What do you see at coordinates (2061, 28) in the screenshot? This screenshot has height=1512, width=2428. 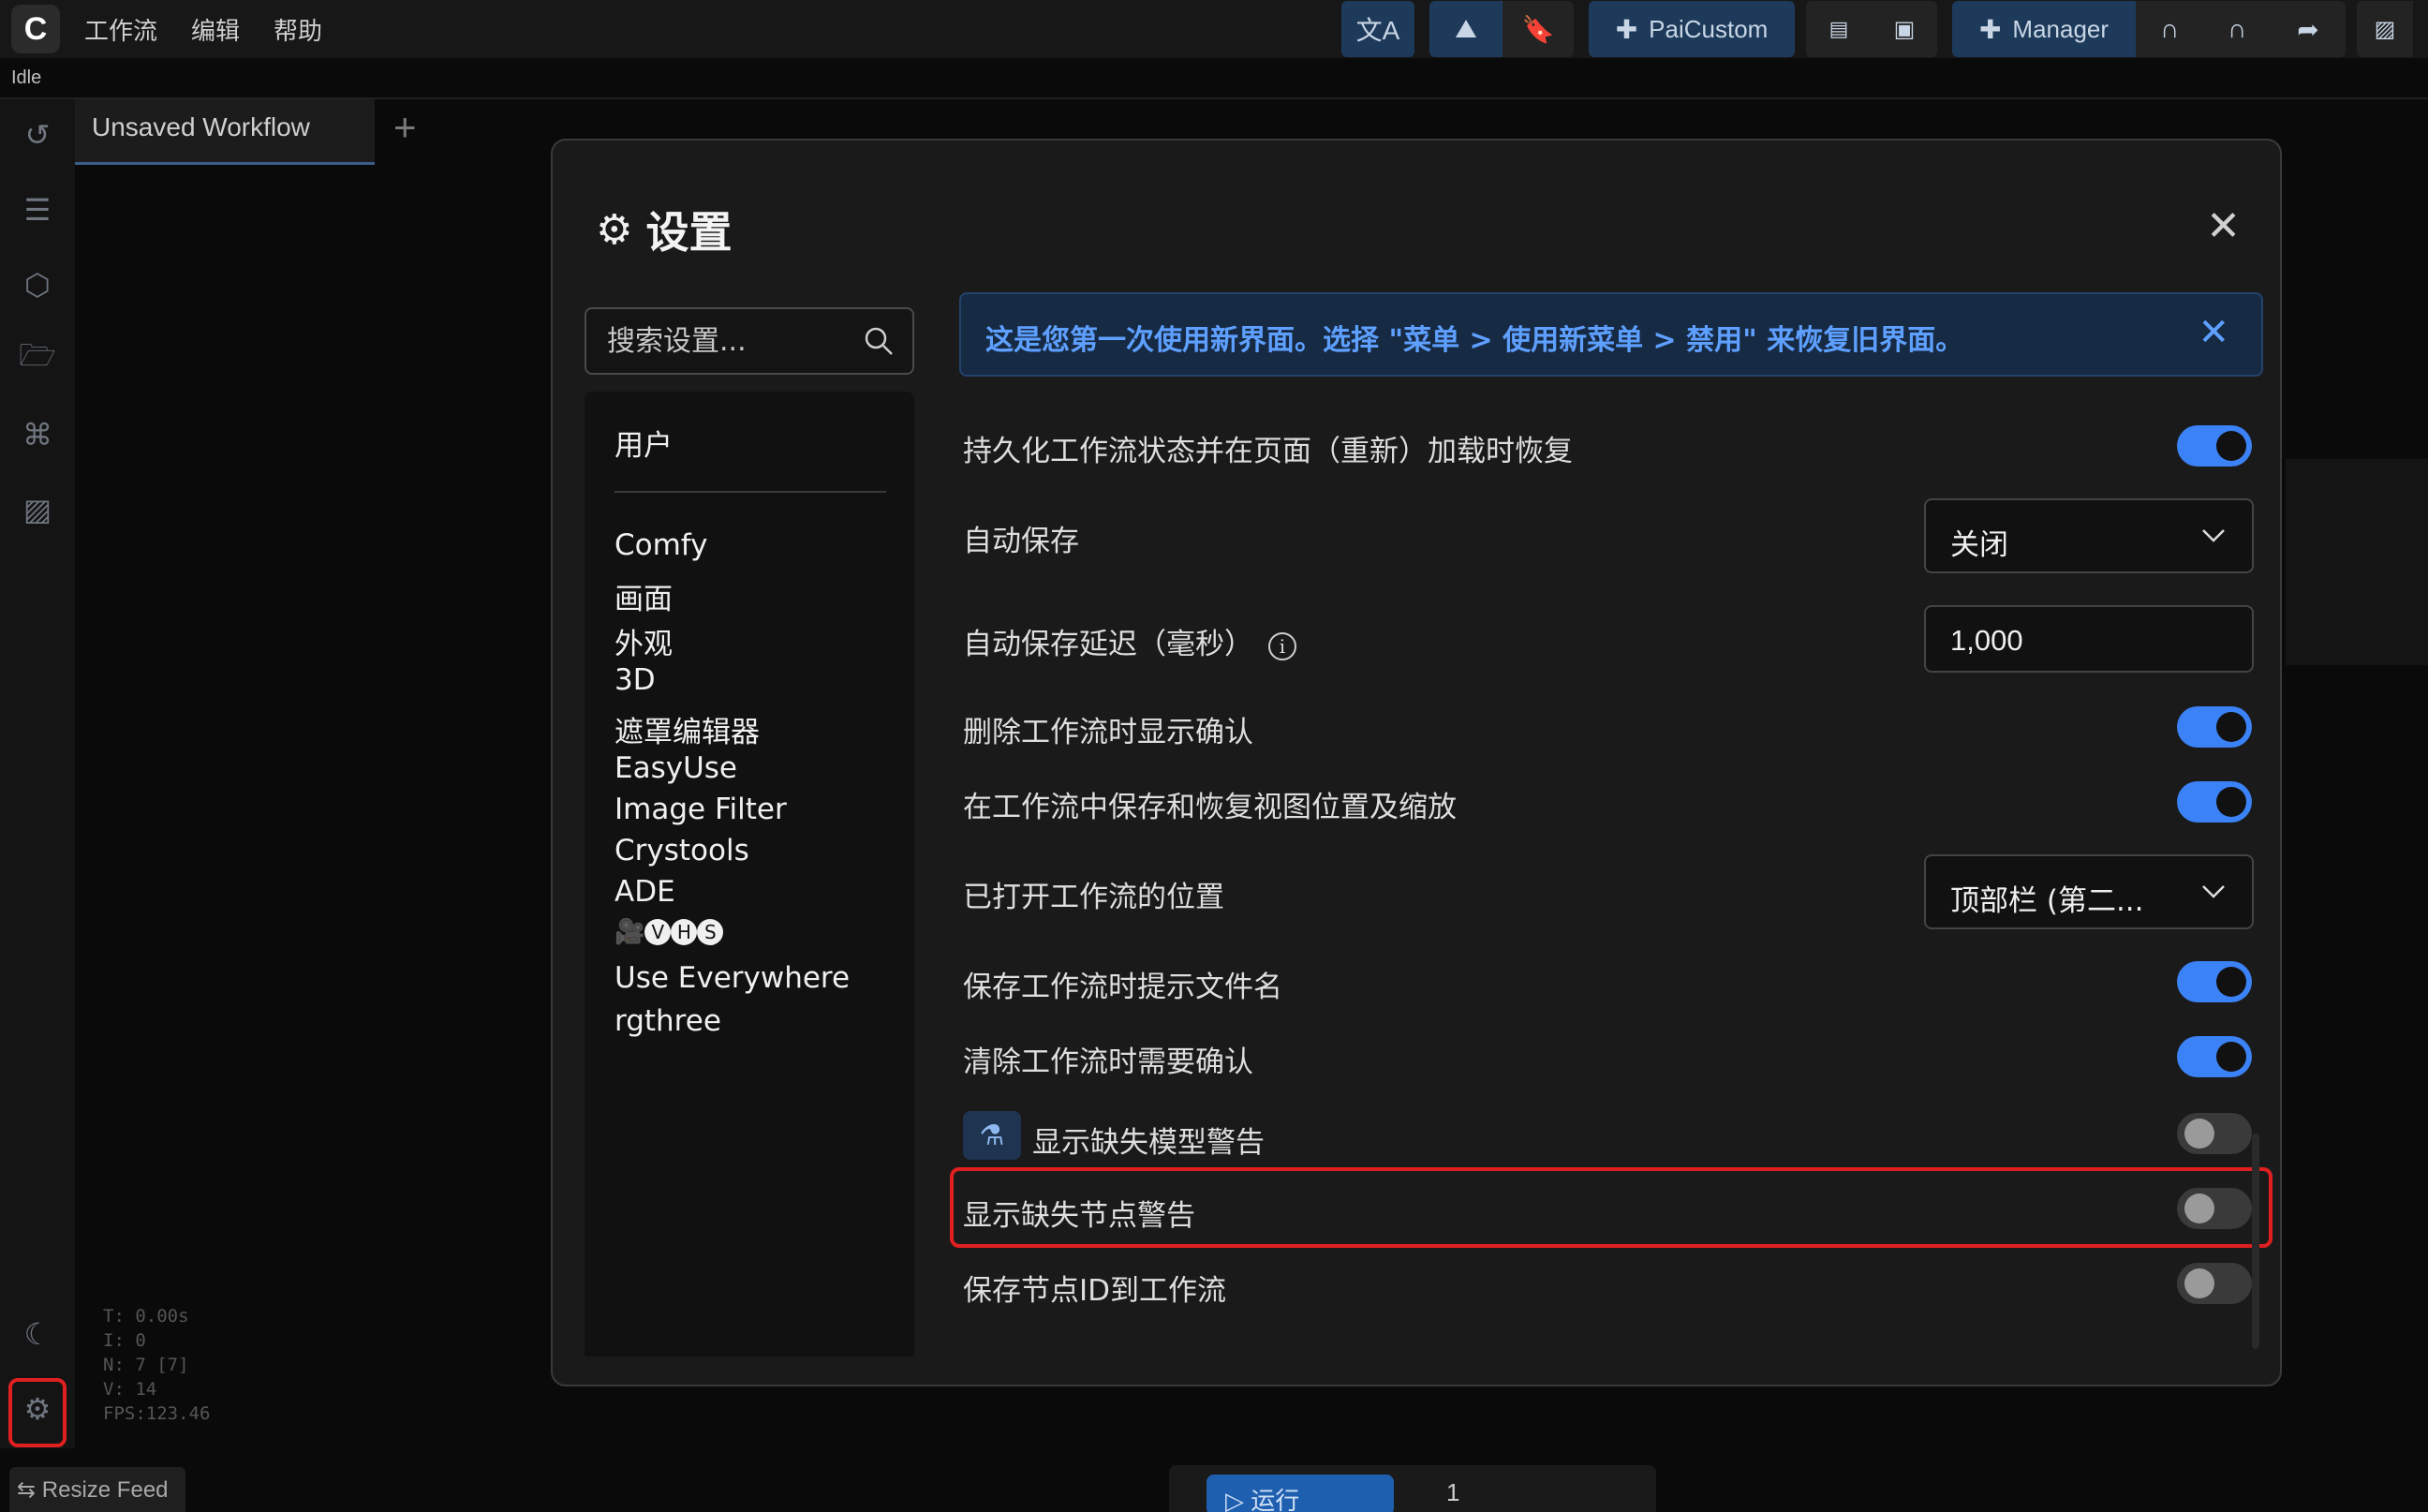 I see `manager-label: Manager` at bounding box center [2061, 28].